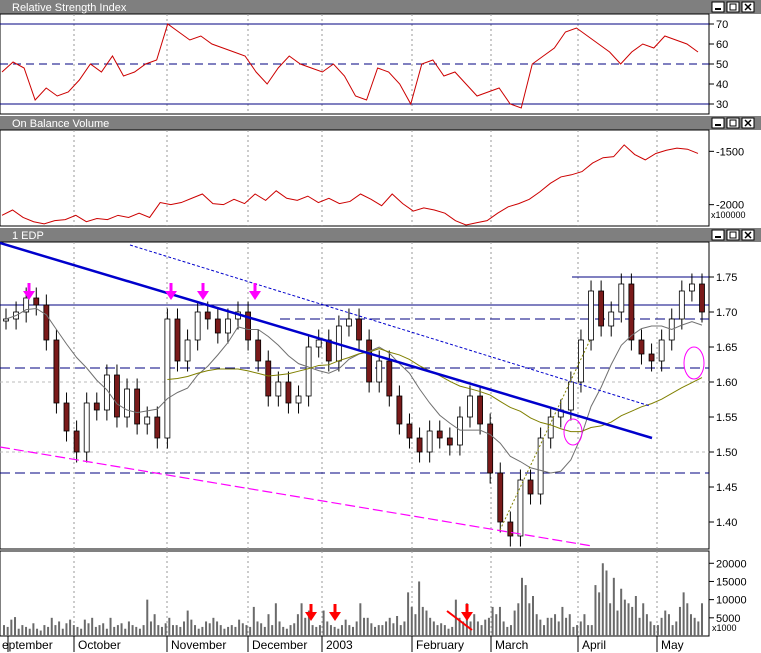 This screenshot has height=653, width=761. What do you see at coordinates (726, 418) in the screenshot?
I see `price-tick-label: 1.55` at bounding box center [726, 418].